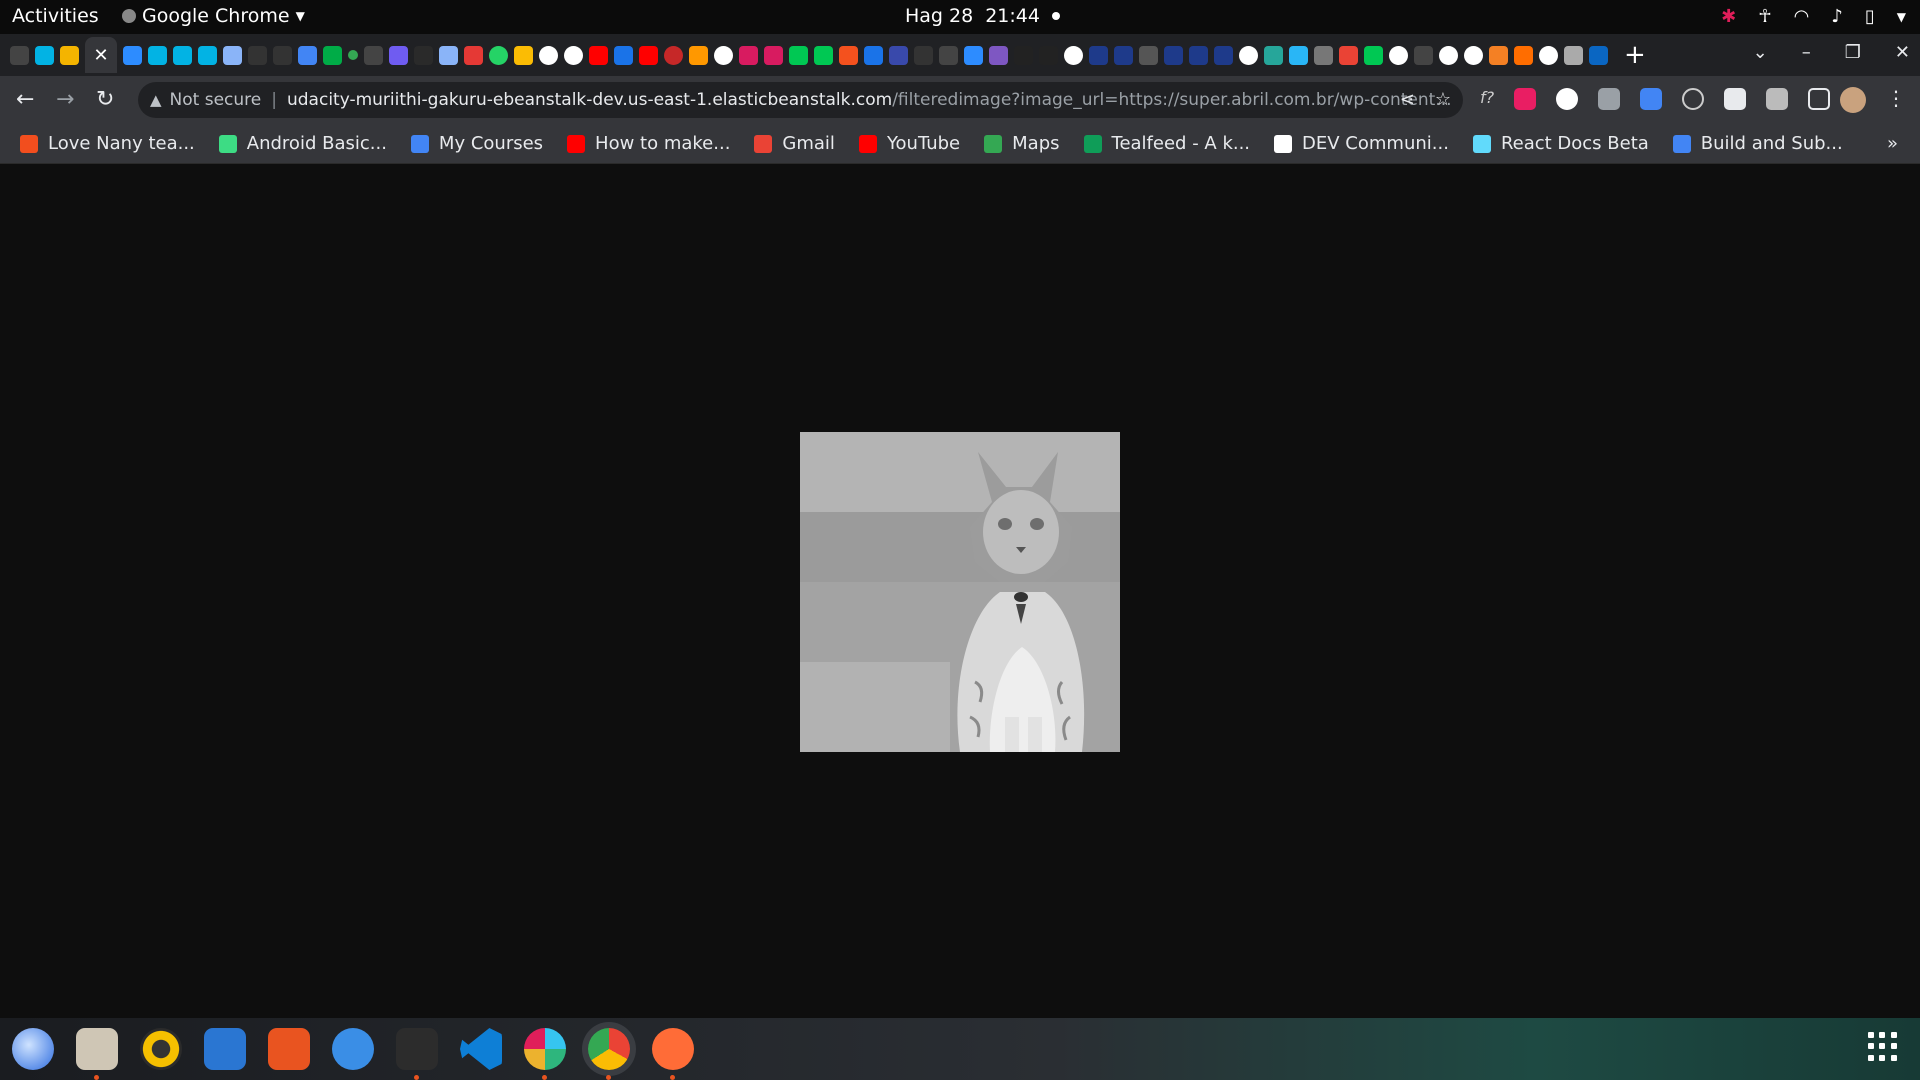 The image size is (1920, 1080). I want to click on writer-icon, so click(225, 1049).